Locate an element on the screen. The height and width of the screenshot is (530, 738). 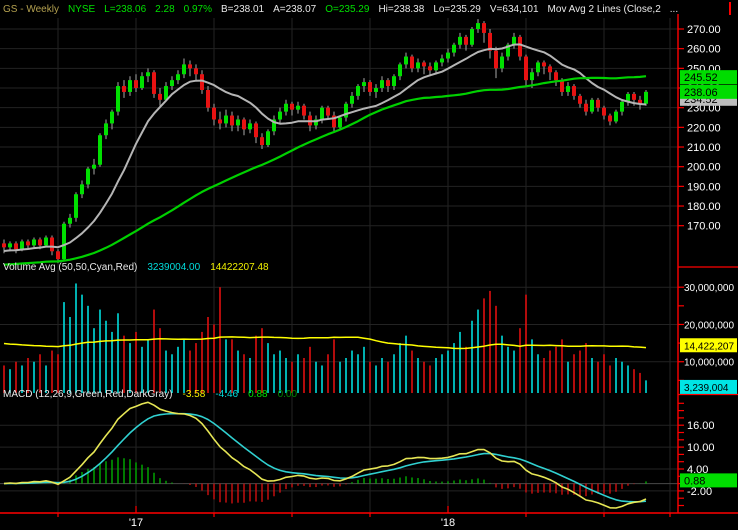
time-axis-label: '17 is located at coordinates (136, 523).